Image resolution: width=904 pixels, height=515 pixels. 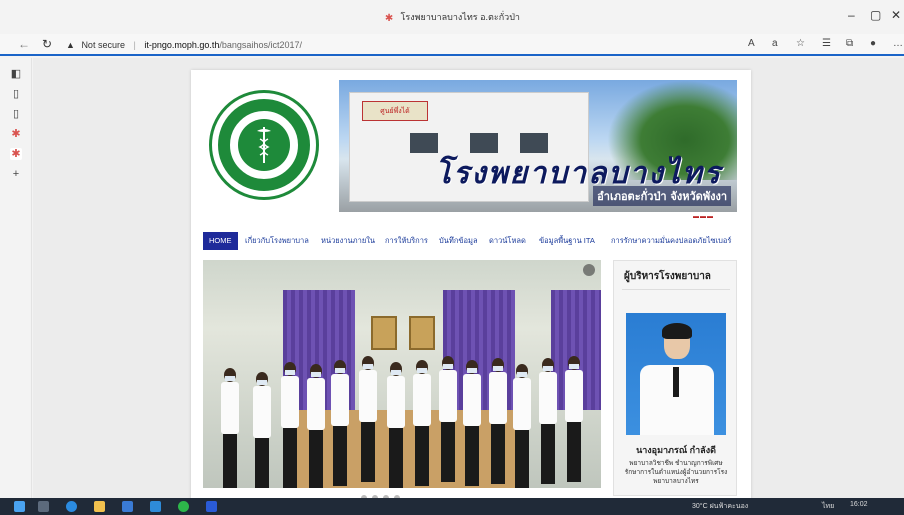 What do you see at coordinates (103, 45) in the screenshot?
I see `security-label: Not secure` at bounding box center [103, 45].